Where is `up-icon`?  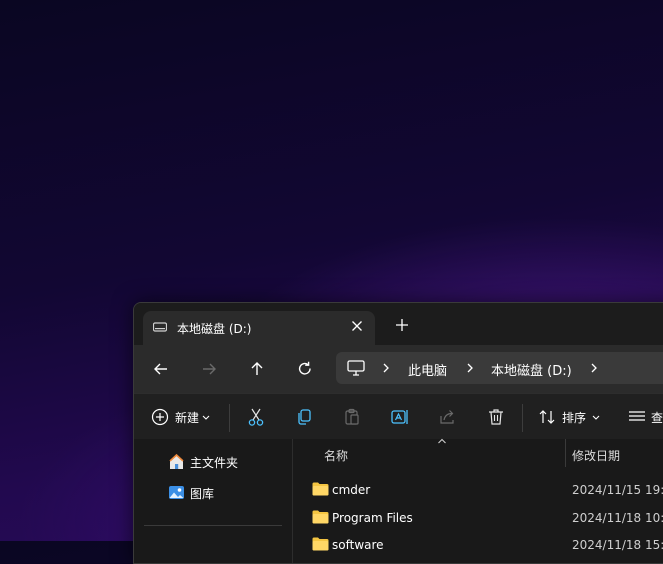
up-icon is located at coordinates (257, 369).